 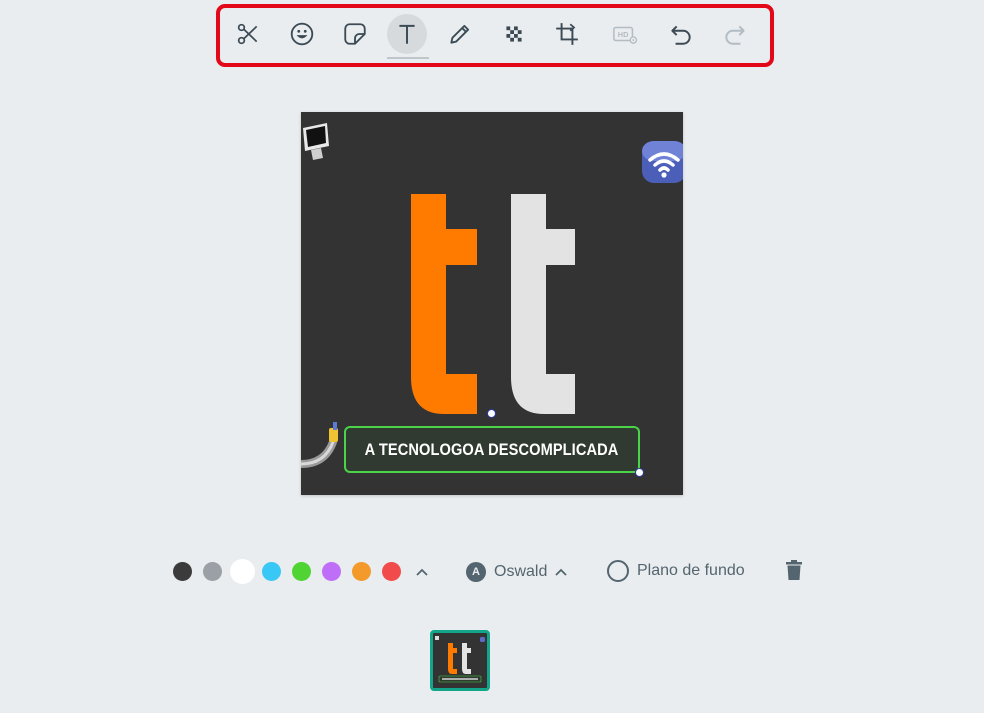 What do you see at coordinates (662, 162) in the screenshot?
I see `wifi-sticker` at bounding box center [662, 162].